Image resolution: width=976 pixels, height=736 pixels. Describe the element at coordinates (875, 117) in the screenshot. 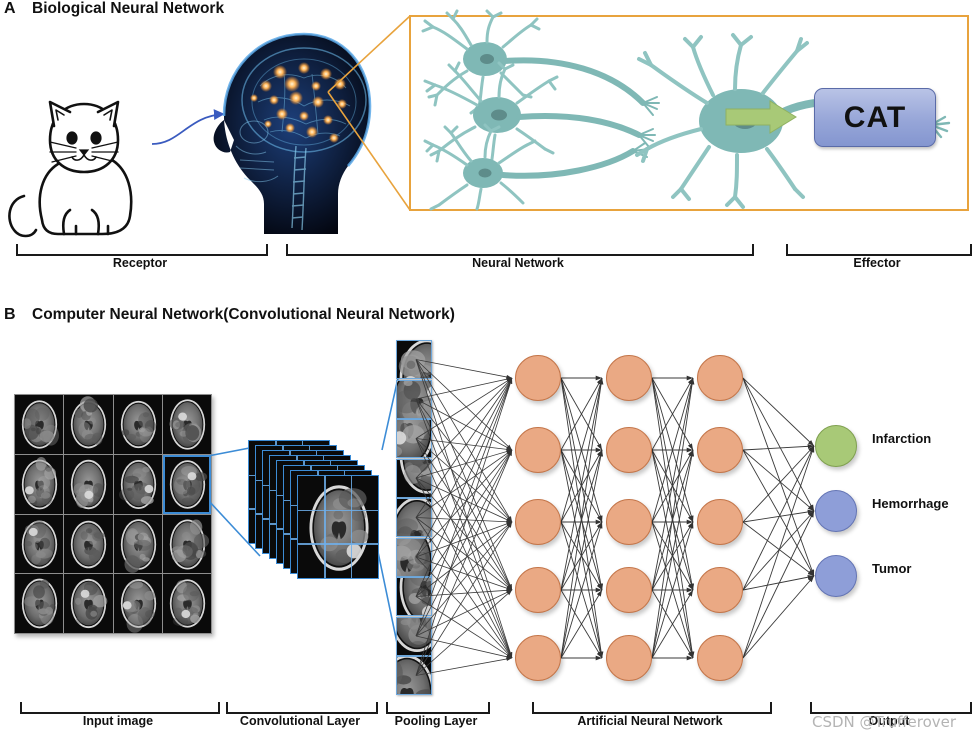

I see `cat-output-box: CAT` at that location.